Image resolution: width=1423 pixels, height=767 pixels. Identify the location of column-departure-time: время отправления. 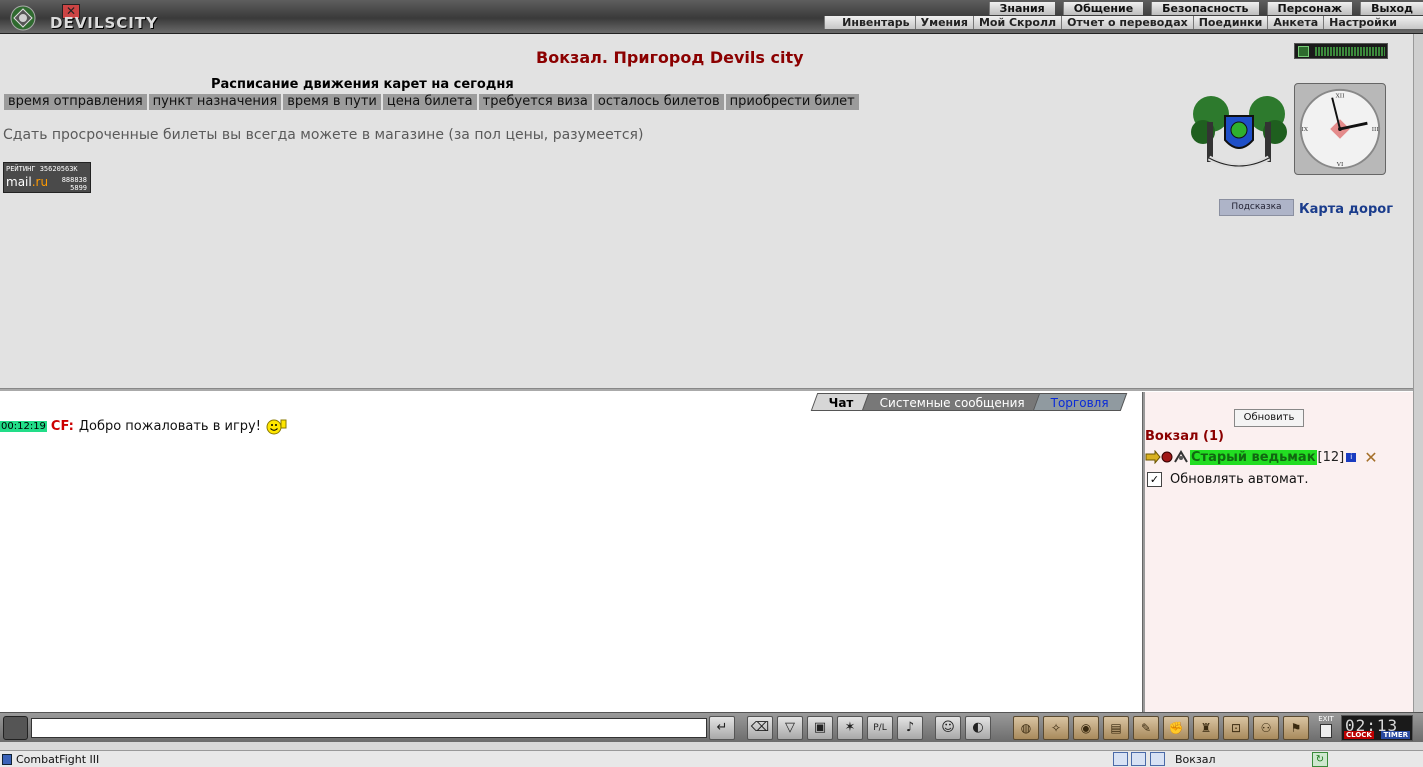
(75, 102).